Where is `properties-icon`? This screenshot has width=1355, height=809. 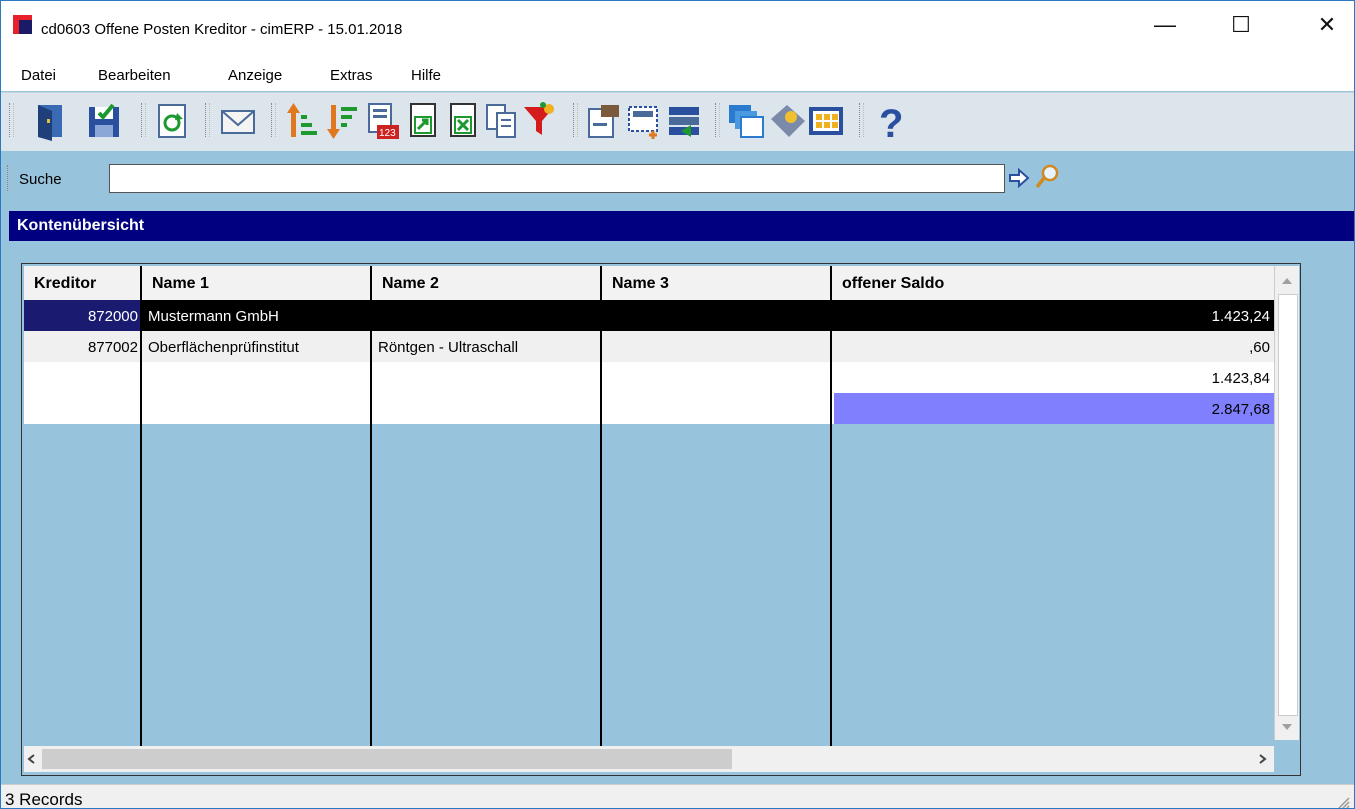 properties-icon is located at coordinates (604, 121).